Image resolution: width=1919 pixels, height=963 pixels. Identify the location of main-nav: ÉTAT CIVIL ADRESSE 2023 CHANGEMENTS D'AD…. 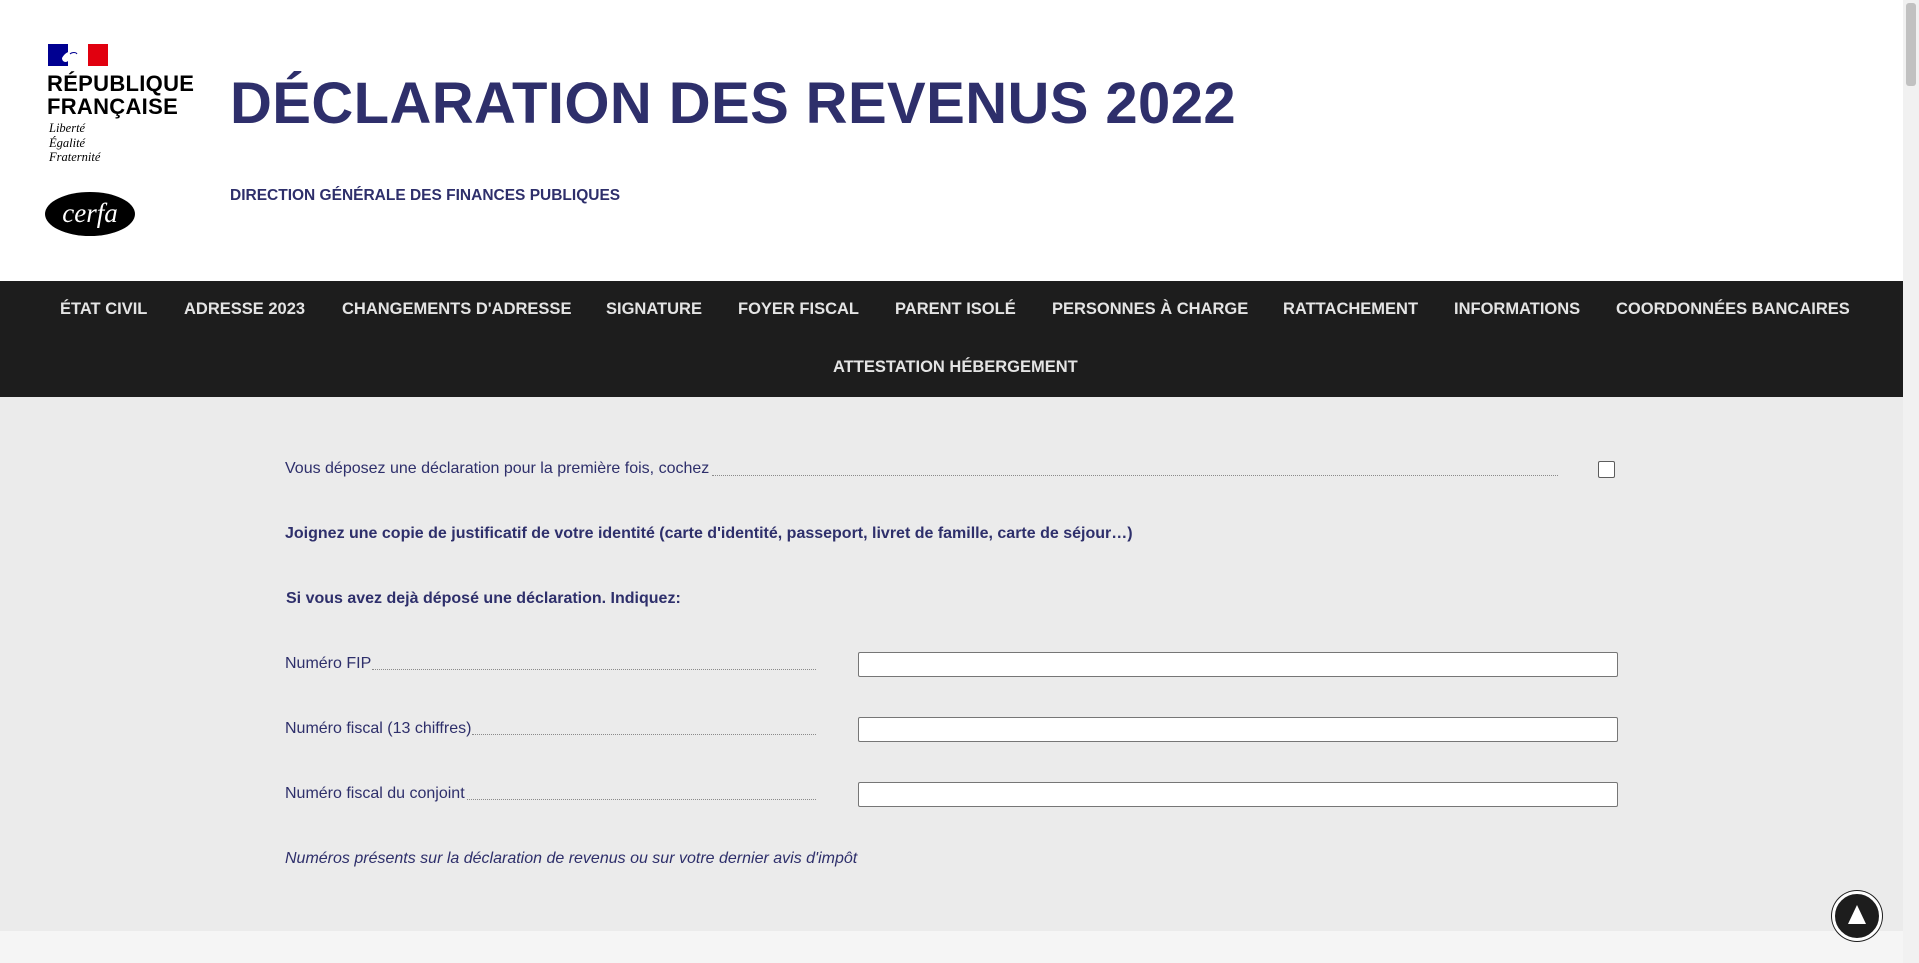
(951, 339).